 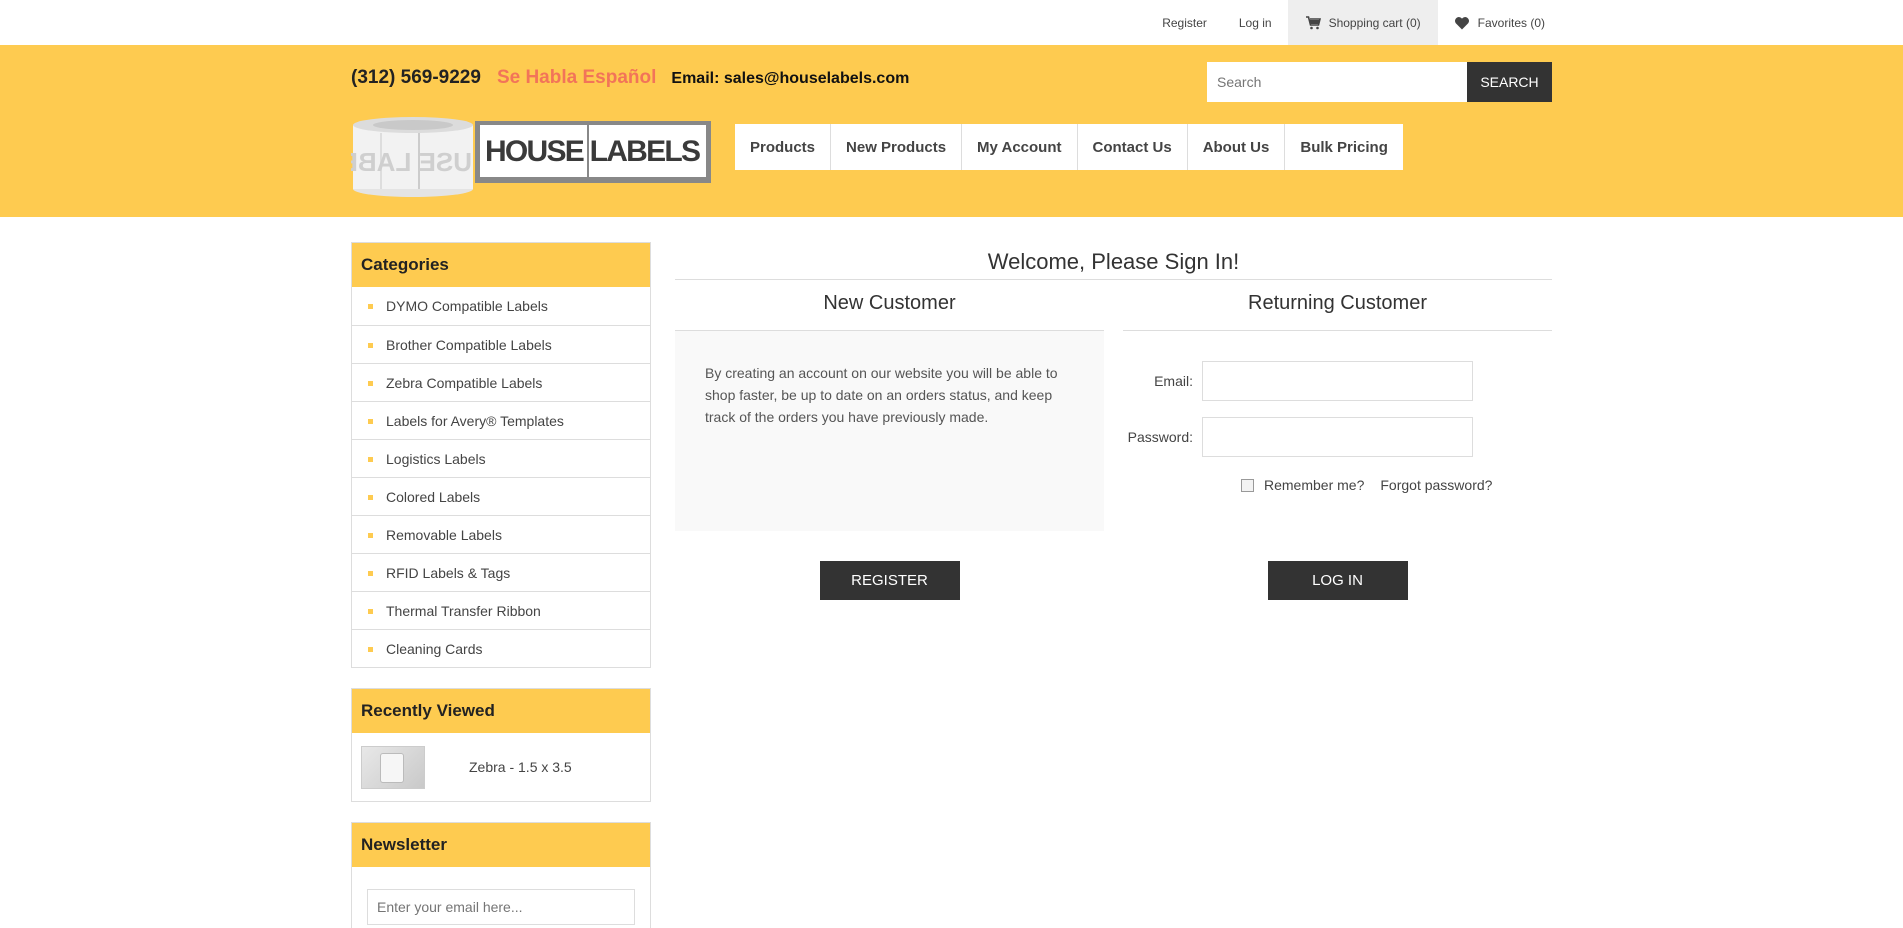 I want to click on newsletter-title: Newsletter, so click(x=501, y=845).